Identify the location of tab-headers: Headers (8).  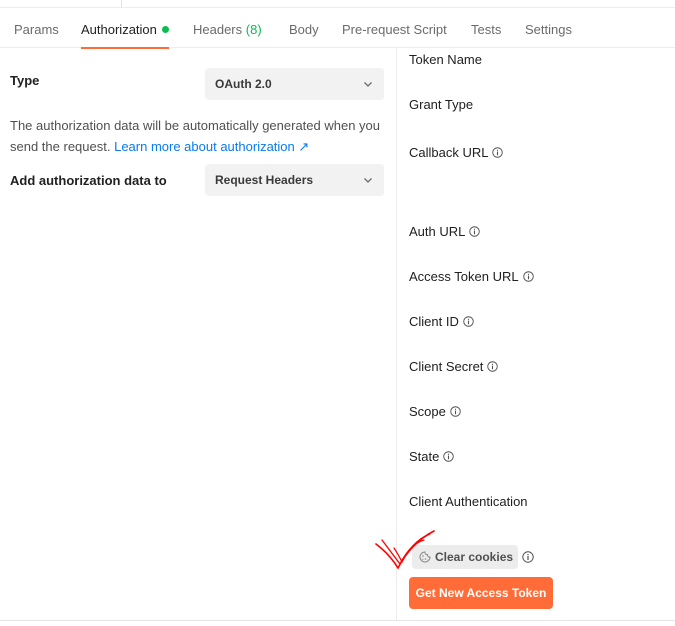
(227, 28).